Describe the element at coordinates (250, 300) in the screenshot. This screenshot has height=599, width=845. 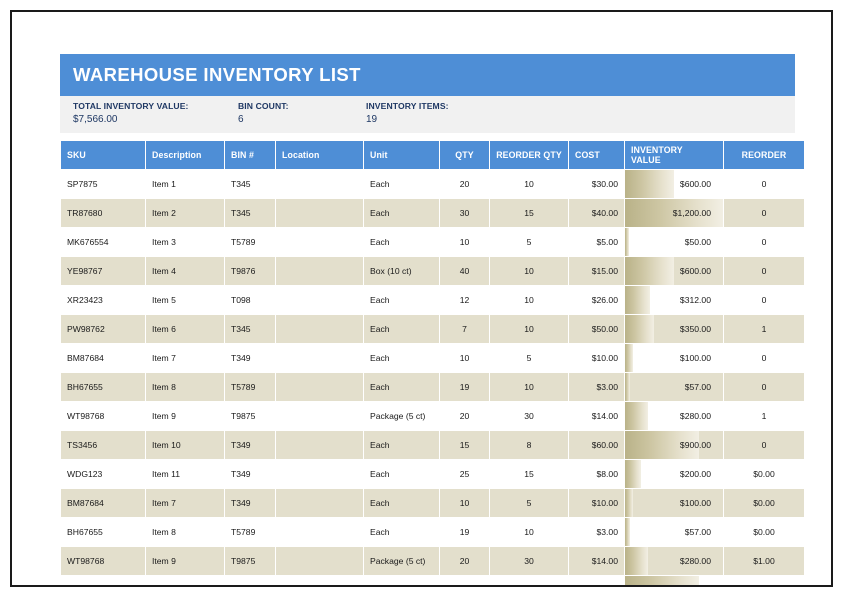
I see `cell-bin: T098` at that location.